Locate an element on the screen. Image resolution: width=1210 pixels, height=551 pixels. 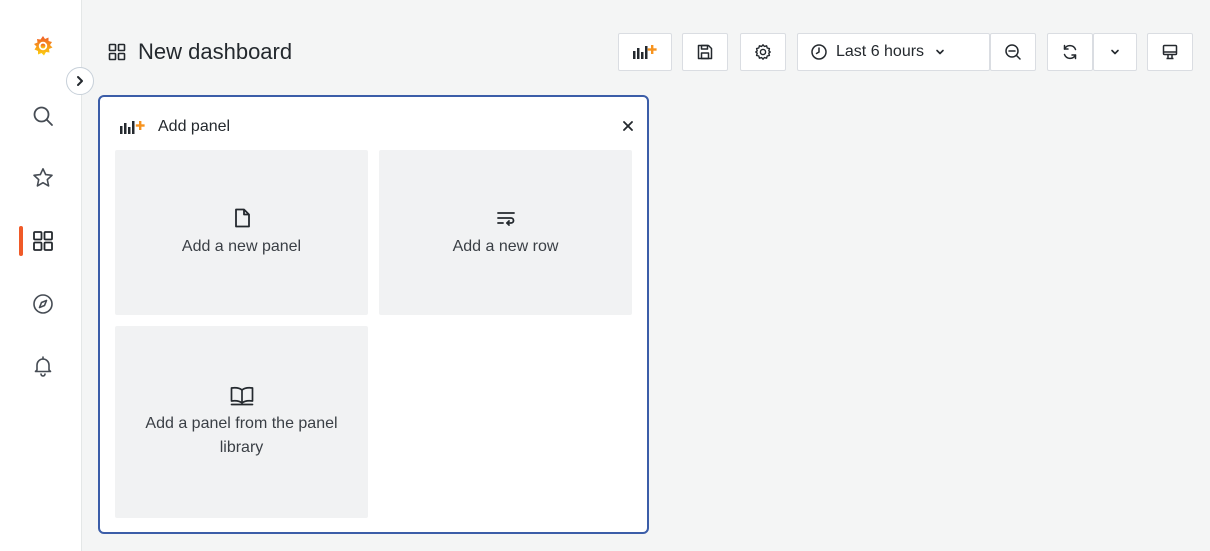
add-new-panel-option: Add a new panel is located at coordinates (241, 232).